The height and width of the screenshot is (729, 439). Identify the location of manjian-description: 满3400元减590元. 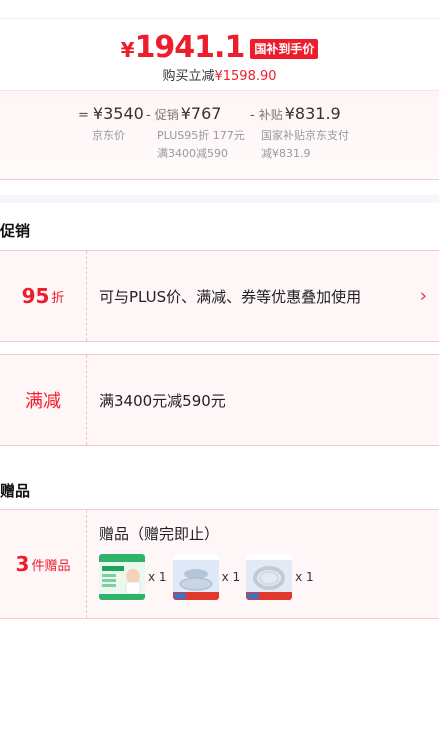
(162, 400).